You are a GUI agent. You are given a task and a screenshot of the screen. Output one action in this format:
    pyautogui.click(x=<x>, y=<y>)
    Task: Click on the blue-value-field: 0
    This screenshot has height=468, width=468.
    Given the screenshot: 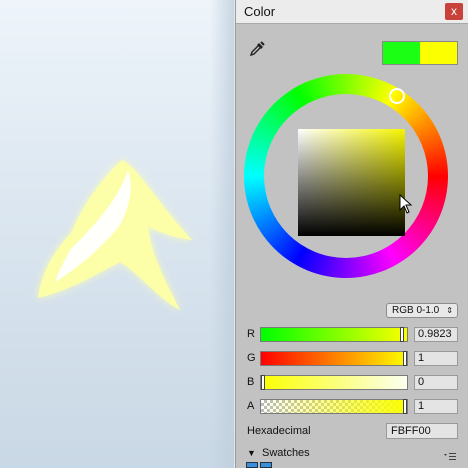 What is the action you would take?
    pyautogui.click(x=436, y=382)
    